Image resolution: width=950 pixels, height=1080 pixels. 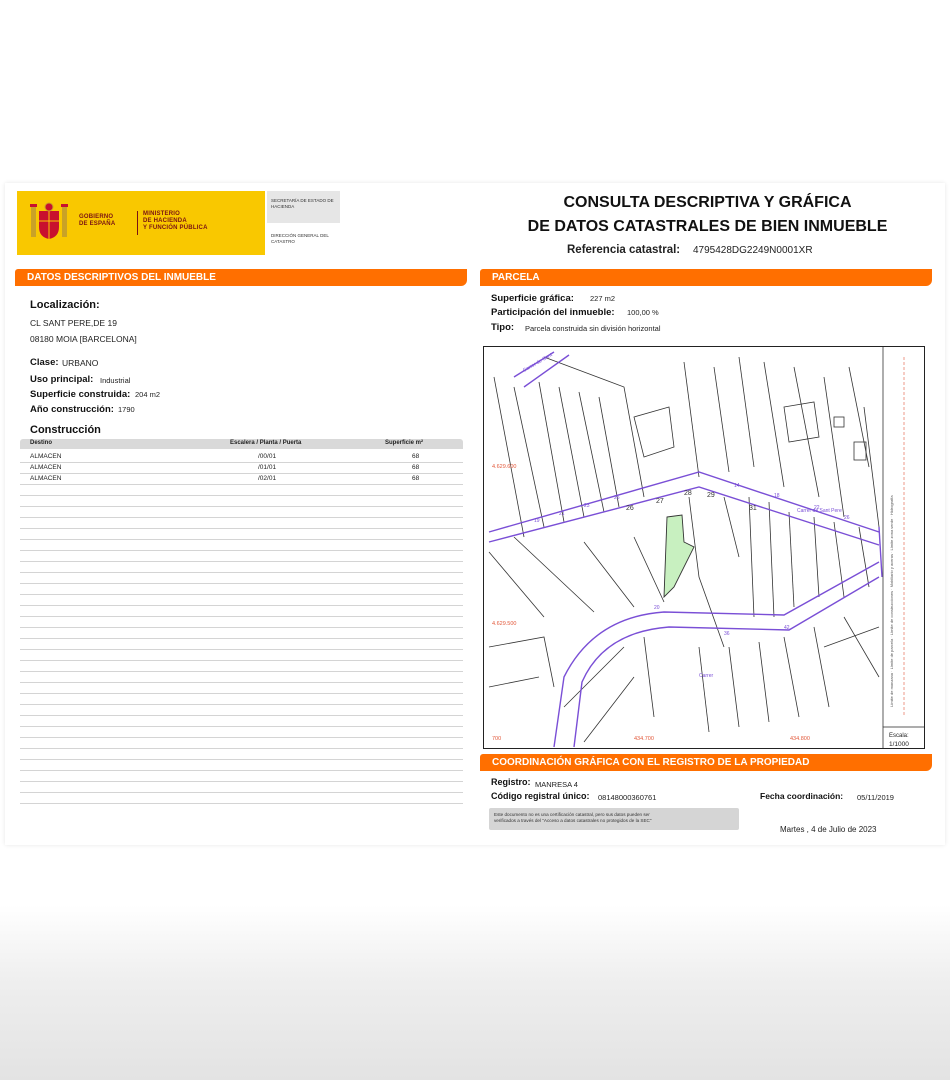 I want to click on cell-planta: /00/01, so click(x=267, y=456).